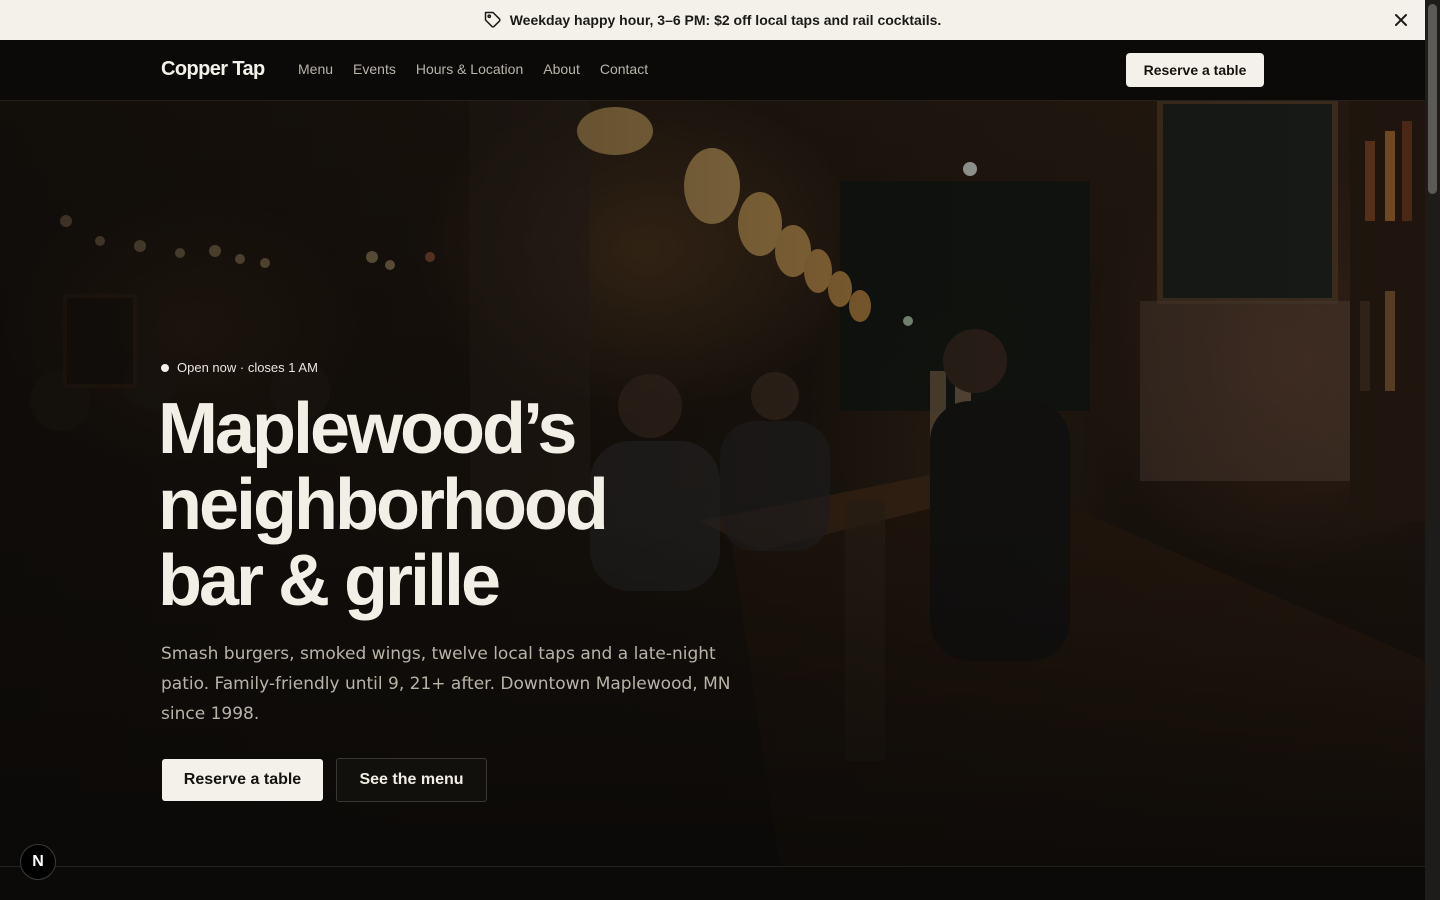 The image size is (1440, 900). What do you see at coordinates (411, 780) in the screenshot?
I see `see-menu-button: See the menu` at bounding box center [411, 780].